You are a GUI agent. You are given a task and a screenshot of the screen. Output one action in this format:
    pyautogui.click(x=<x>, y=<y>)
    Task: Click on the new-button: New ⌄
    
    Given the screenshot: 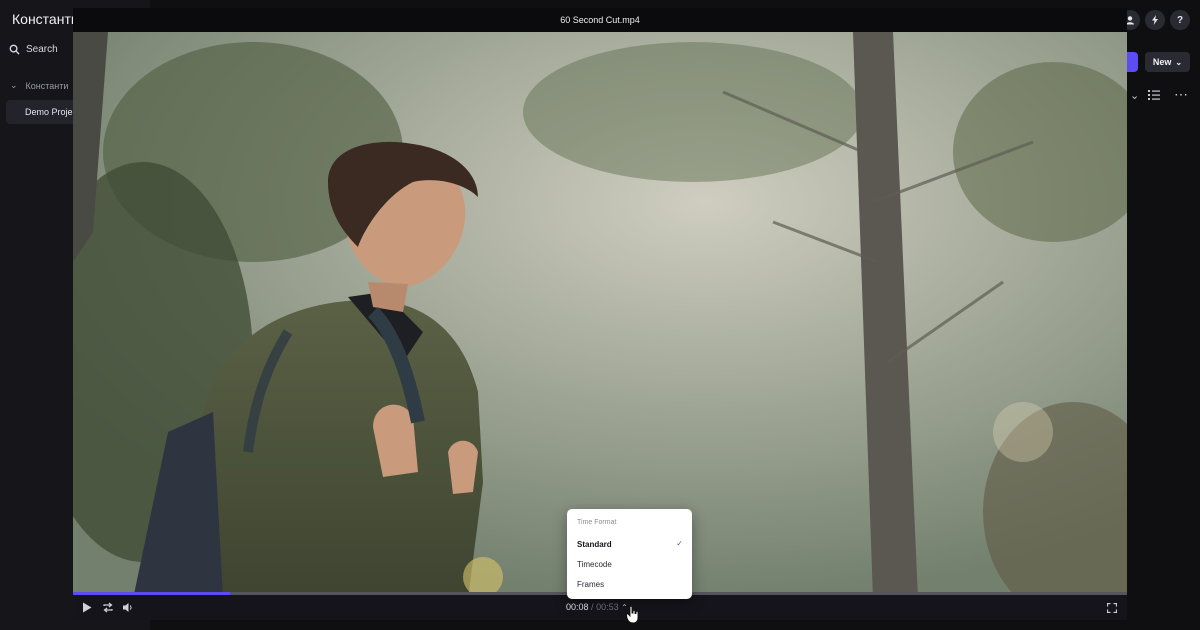 What is the action you would take?
    pyautogui.click(x=1167, y=62)
    